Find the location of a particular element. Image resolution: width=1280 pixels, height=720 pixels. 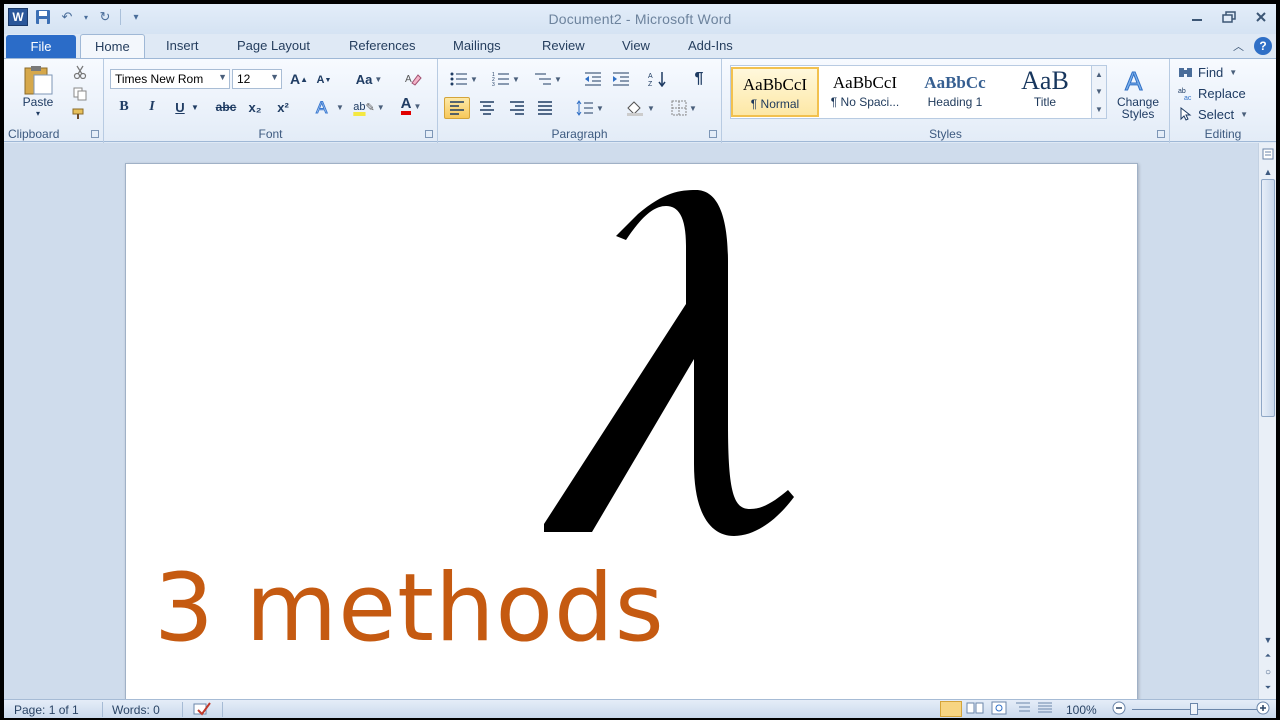

draft-view-icon is located at coordinates (1045, 709).